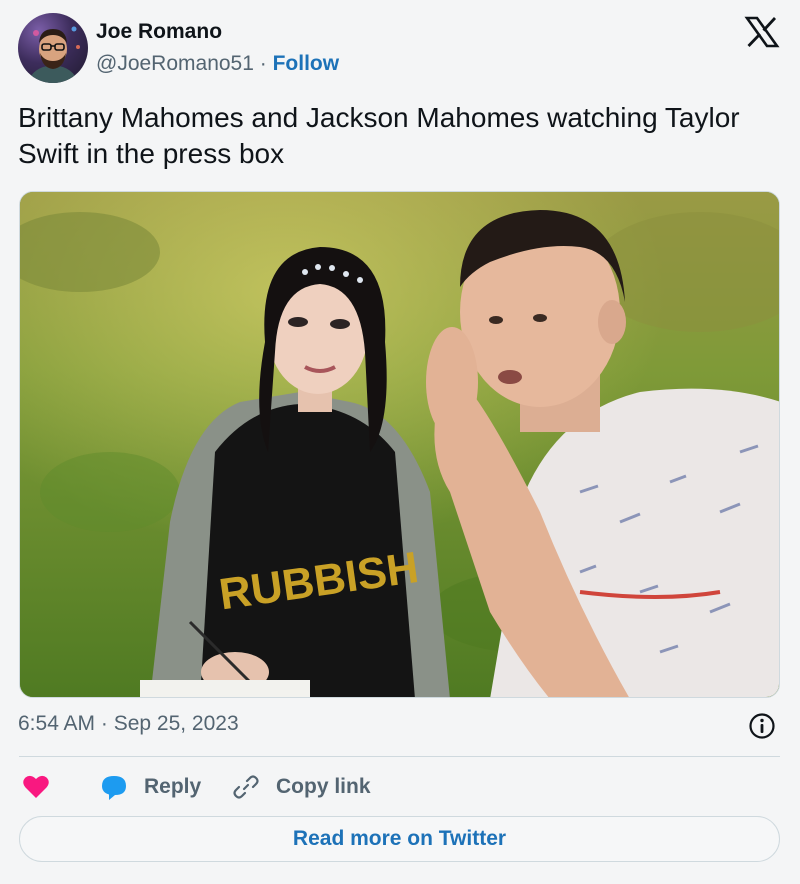 The width and height of the screenshot is (800, 884). Describe the element at coordinates (323, 786) in the screenshot. I see `copy-link-label: Copy link` at that location.